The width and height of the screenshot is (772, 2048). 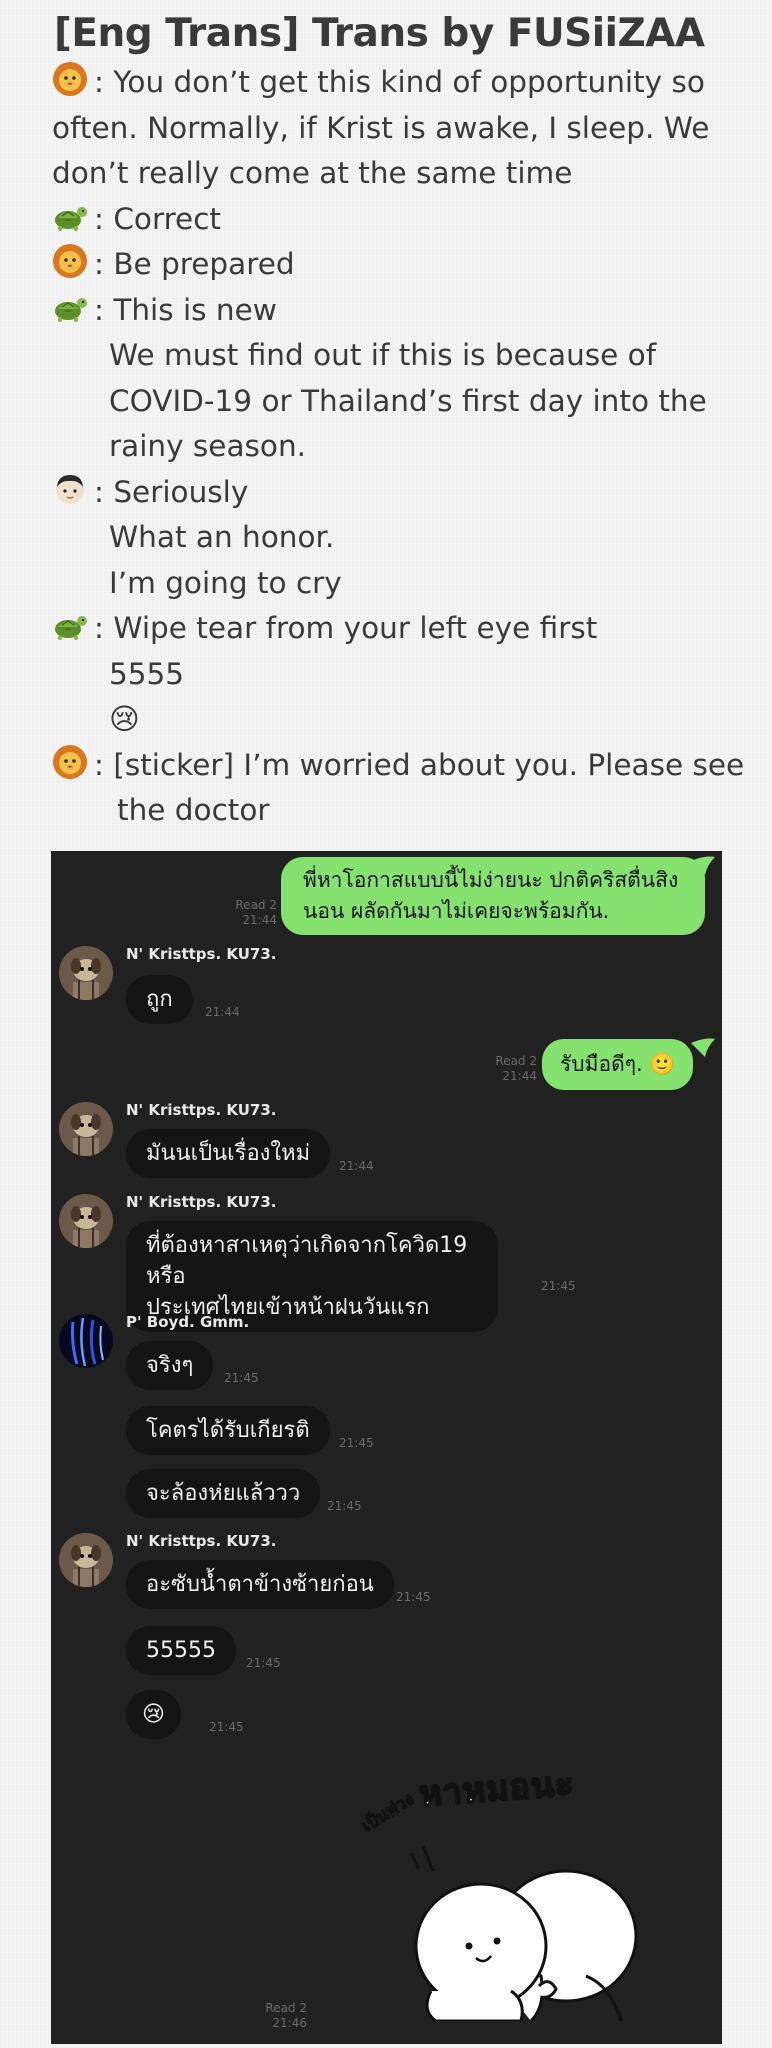 I want to click on translation-text: : Seriously, so click(x=171, y=491).